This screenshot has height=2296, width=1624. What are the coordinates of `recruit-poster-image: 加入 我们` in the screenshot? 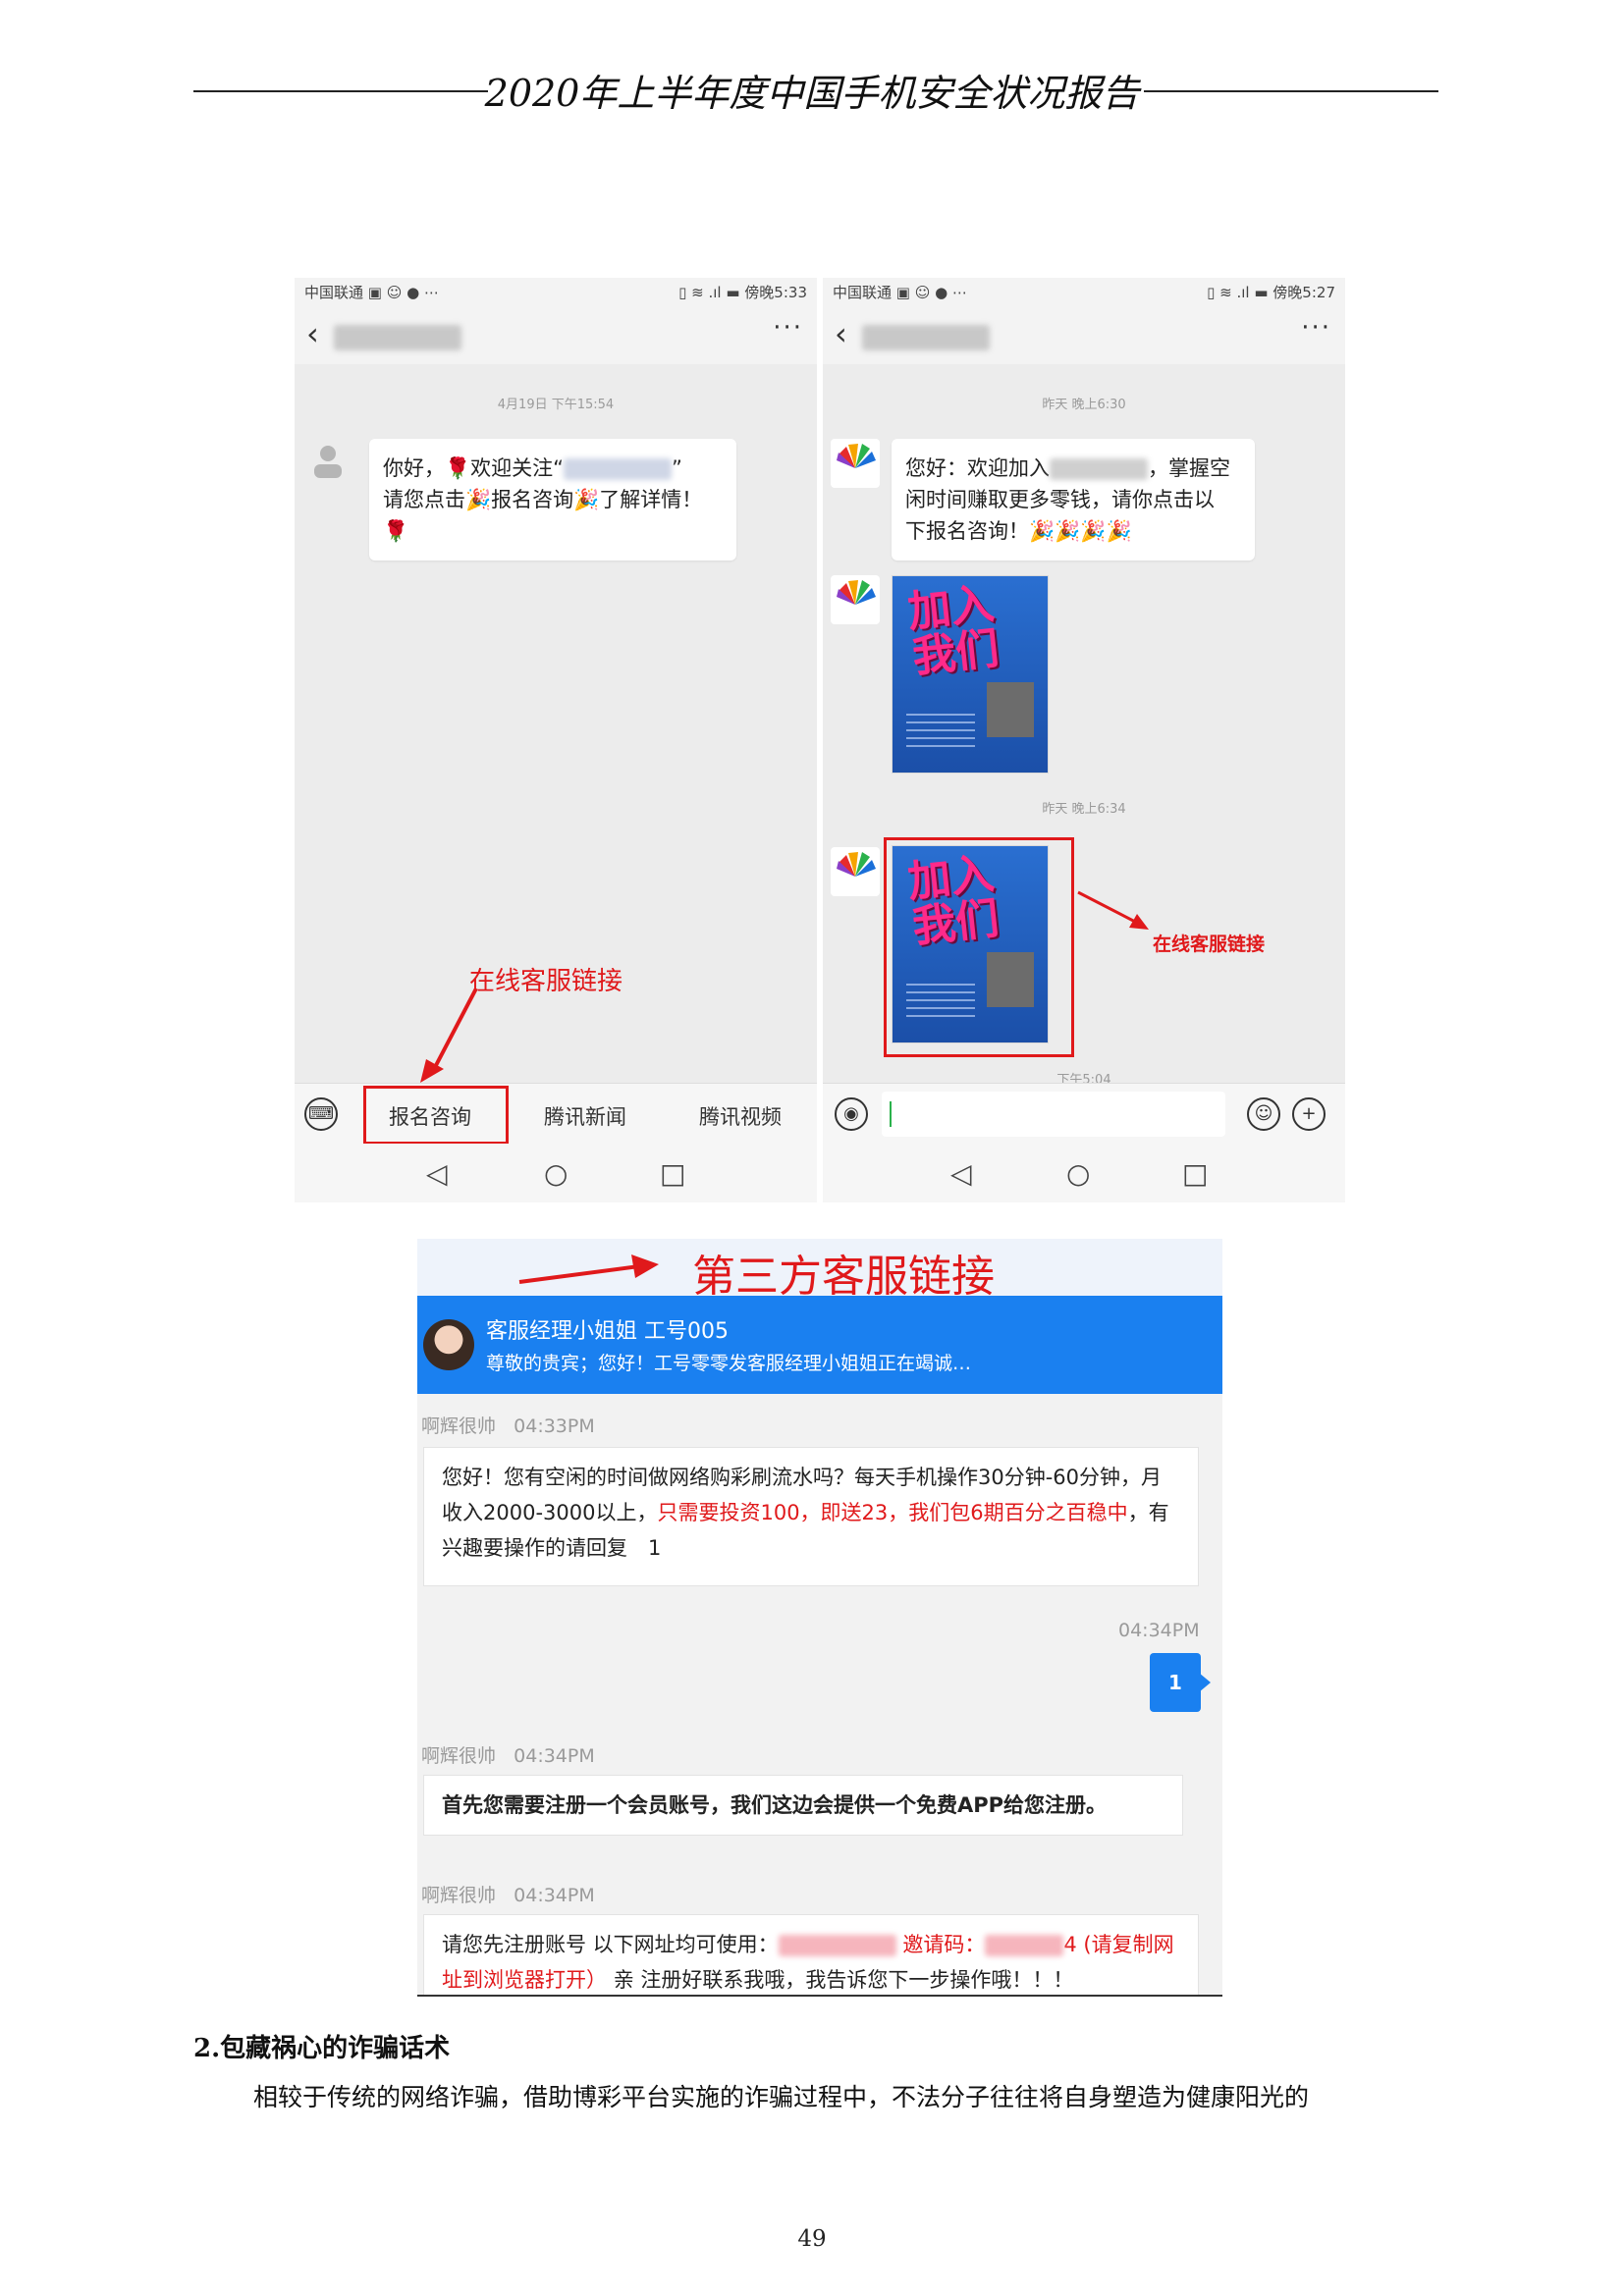 It's located at (970, 674).